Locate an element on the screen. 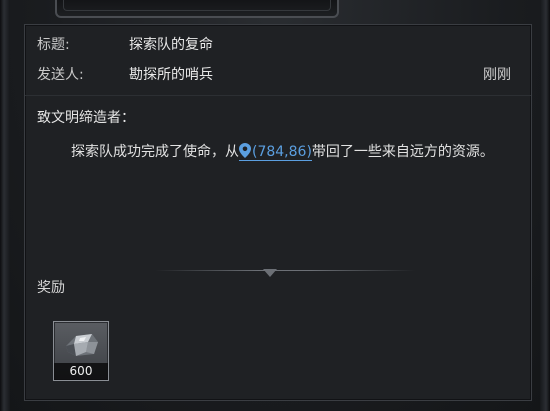 Image resolution: width=550 pixels, height=411 pixels. coordinate-text: (784,86) is located at coordinates (282, 152).